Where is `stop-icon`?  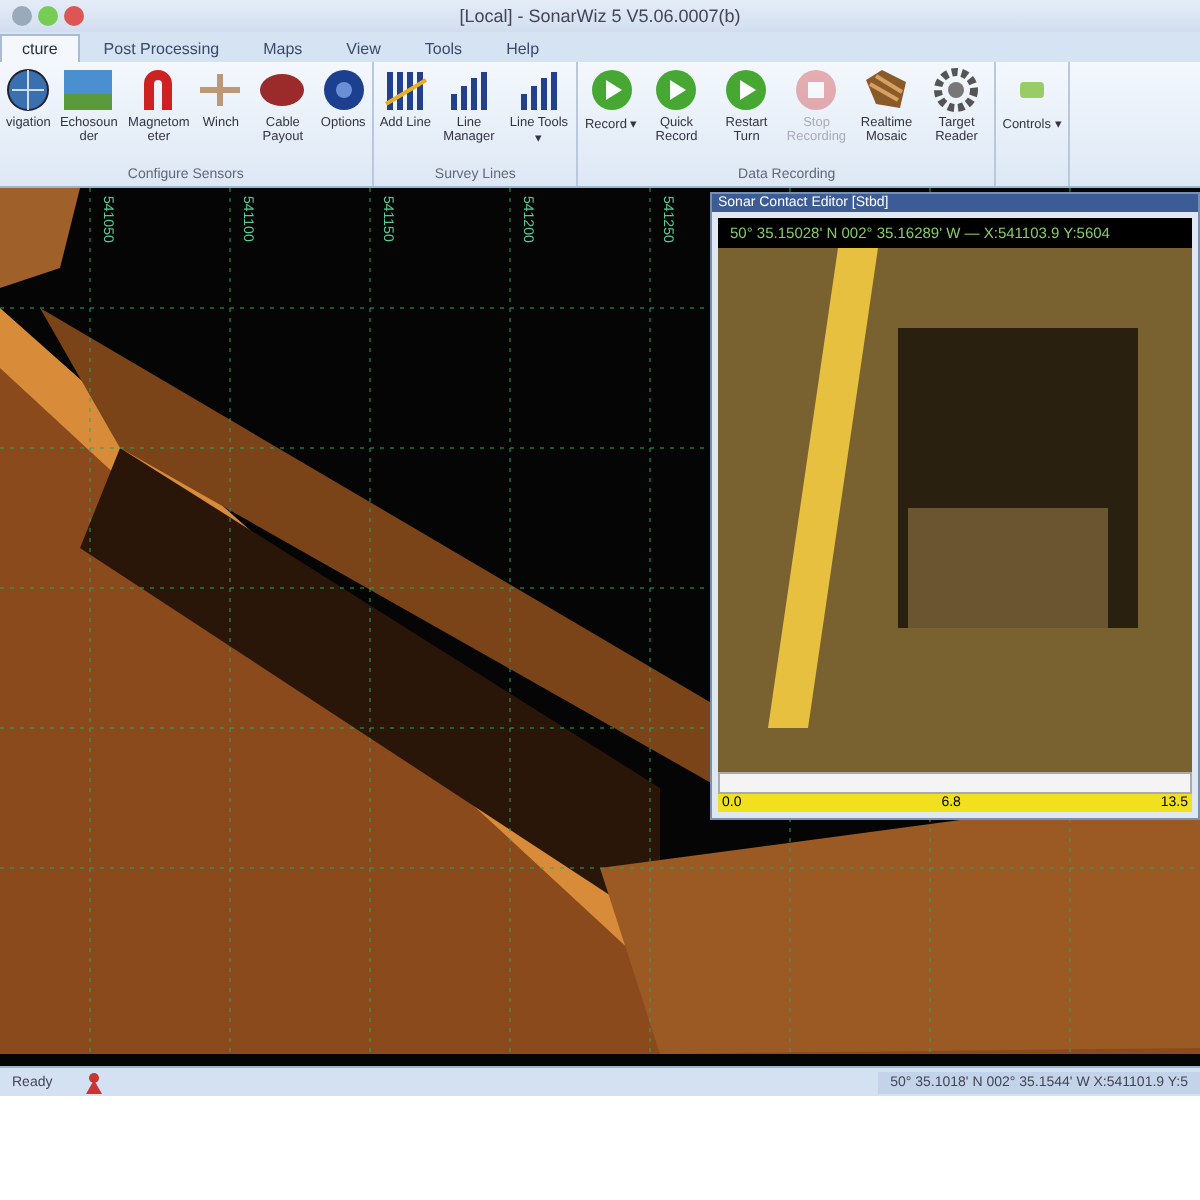
stop-icon is located at coordinates (816, 90).